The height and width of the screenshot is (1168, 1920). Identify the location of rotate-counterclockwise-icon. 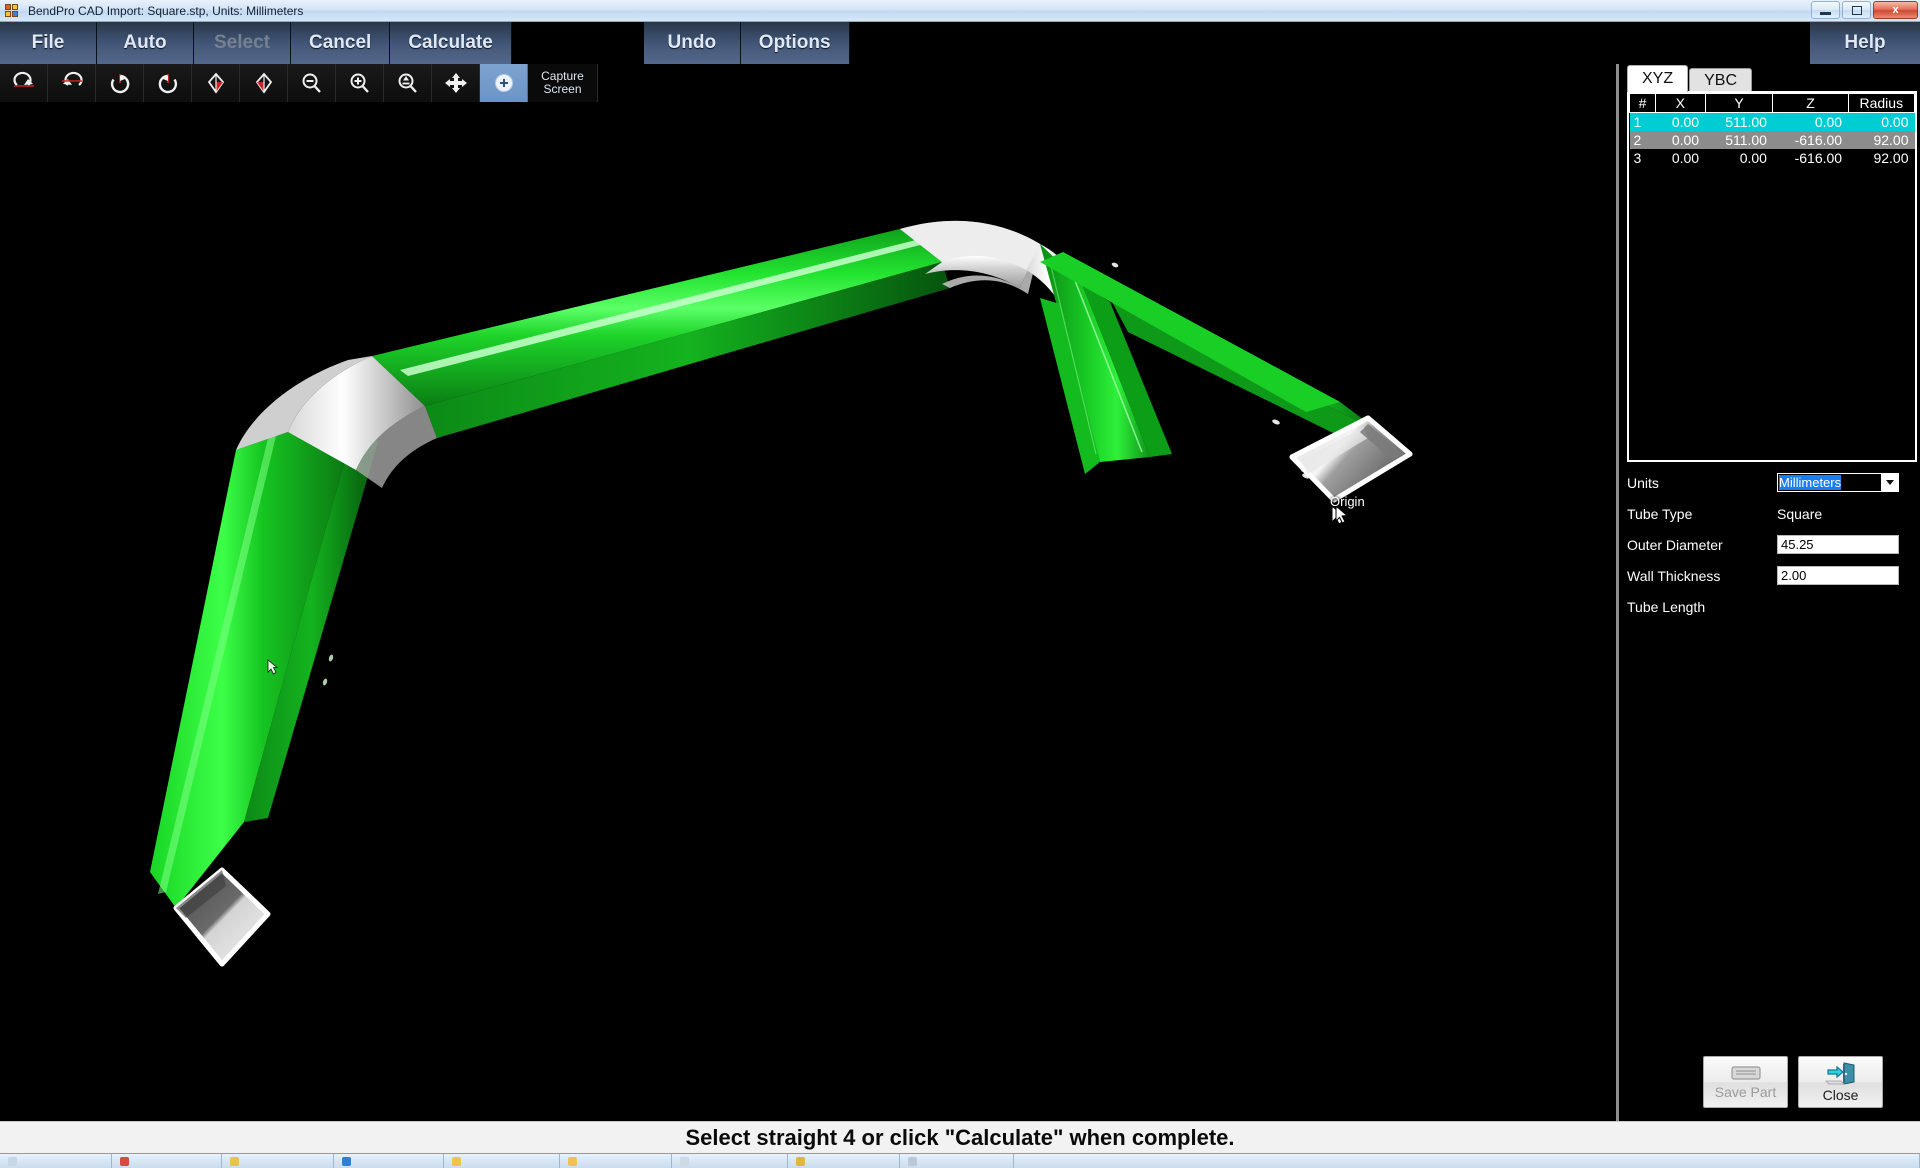
(168, 83).